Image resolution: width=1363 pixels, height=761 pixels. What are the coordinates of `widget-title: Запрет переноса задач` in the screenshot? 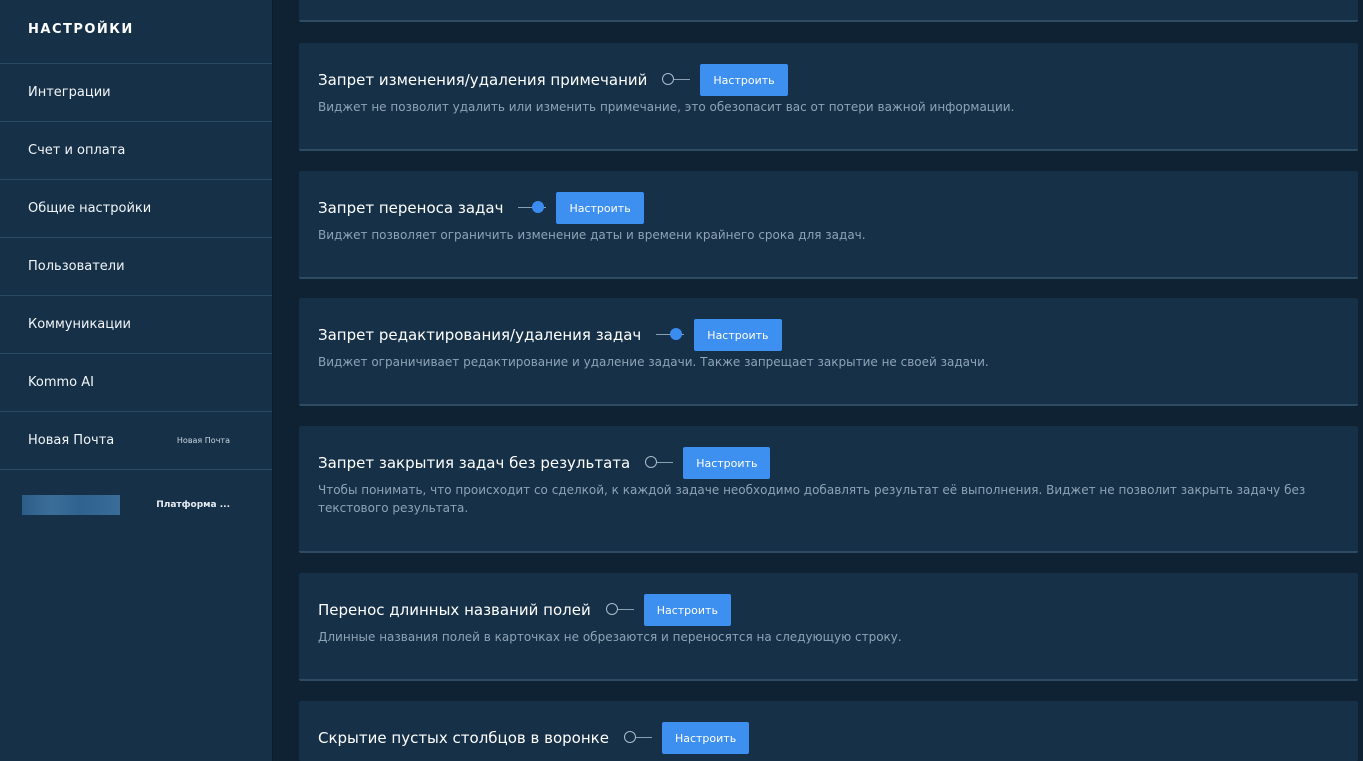 It's located at (411, 208).